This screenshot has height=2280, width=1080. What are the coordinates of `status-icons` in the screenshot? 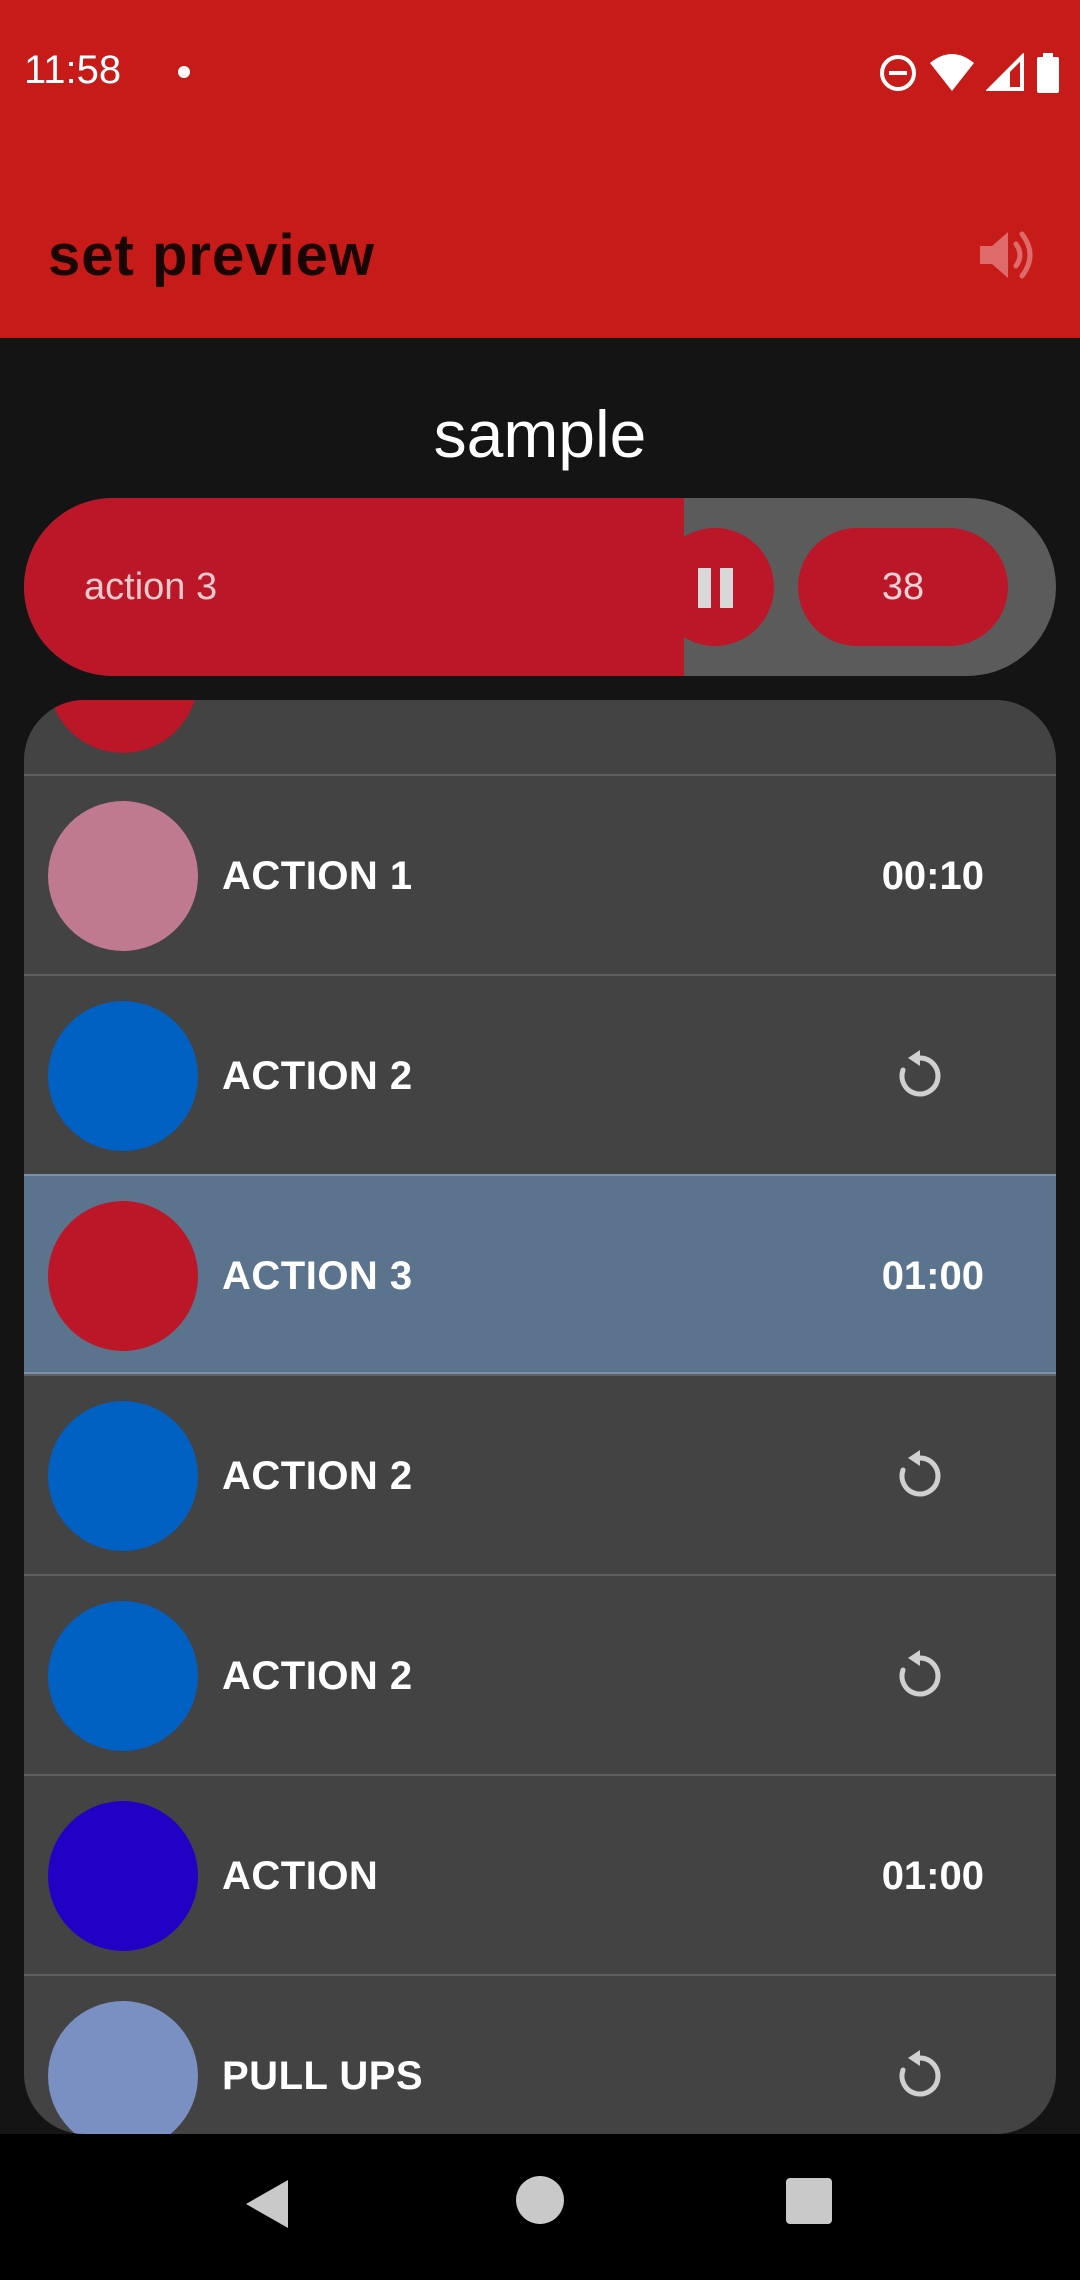 It's located at (969, 73).